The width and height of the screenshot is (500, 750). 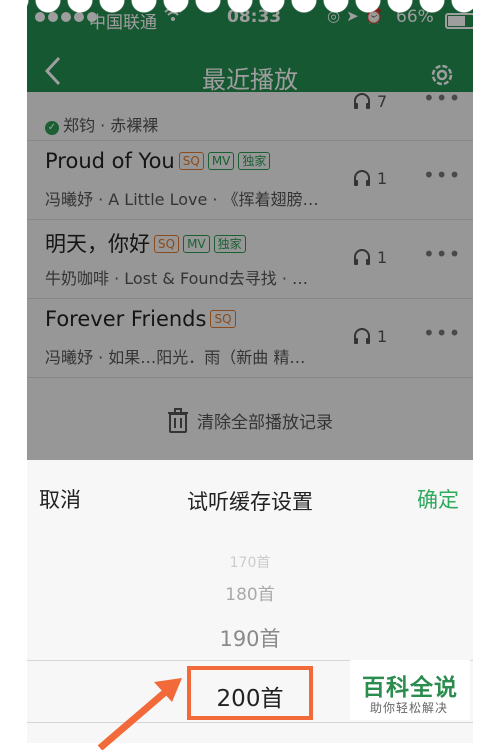 What do you see at coordinates (486, 371) in the screenshot?
I see `photo-frame-right` at bounding box center [486, 371].